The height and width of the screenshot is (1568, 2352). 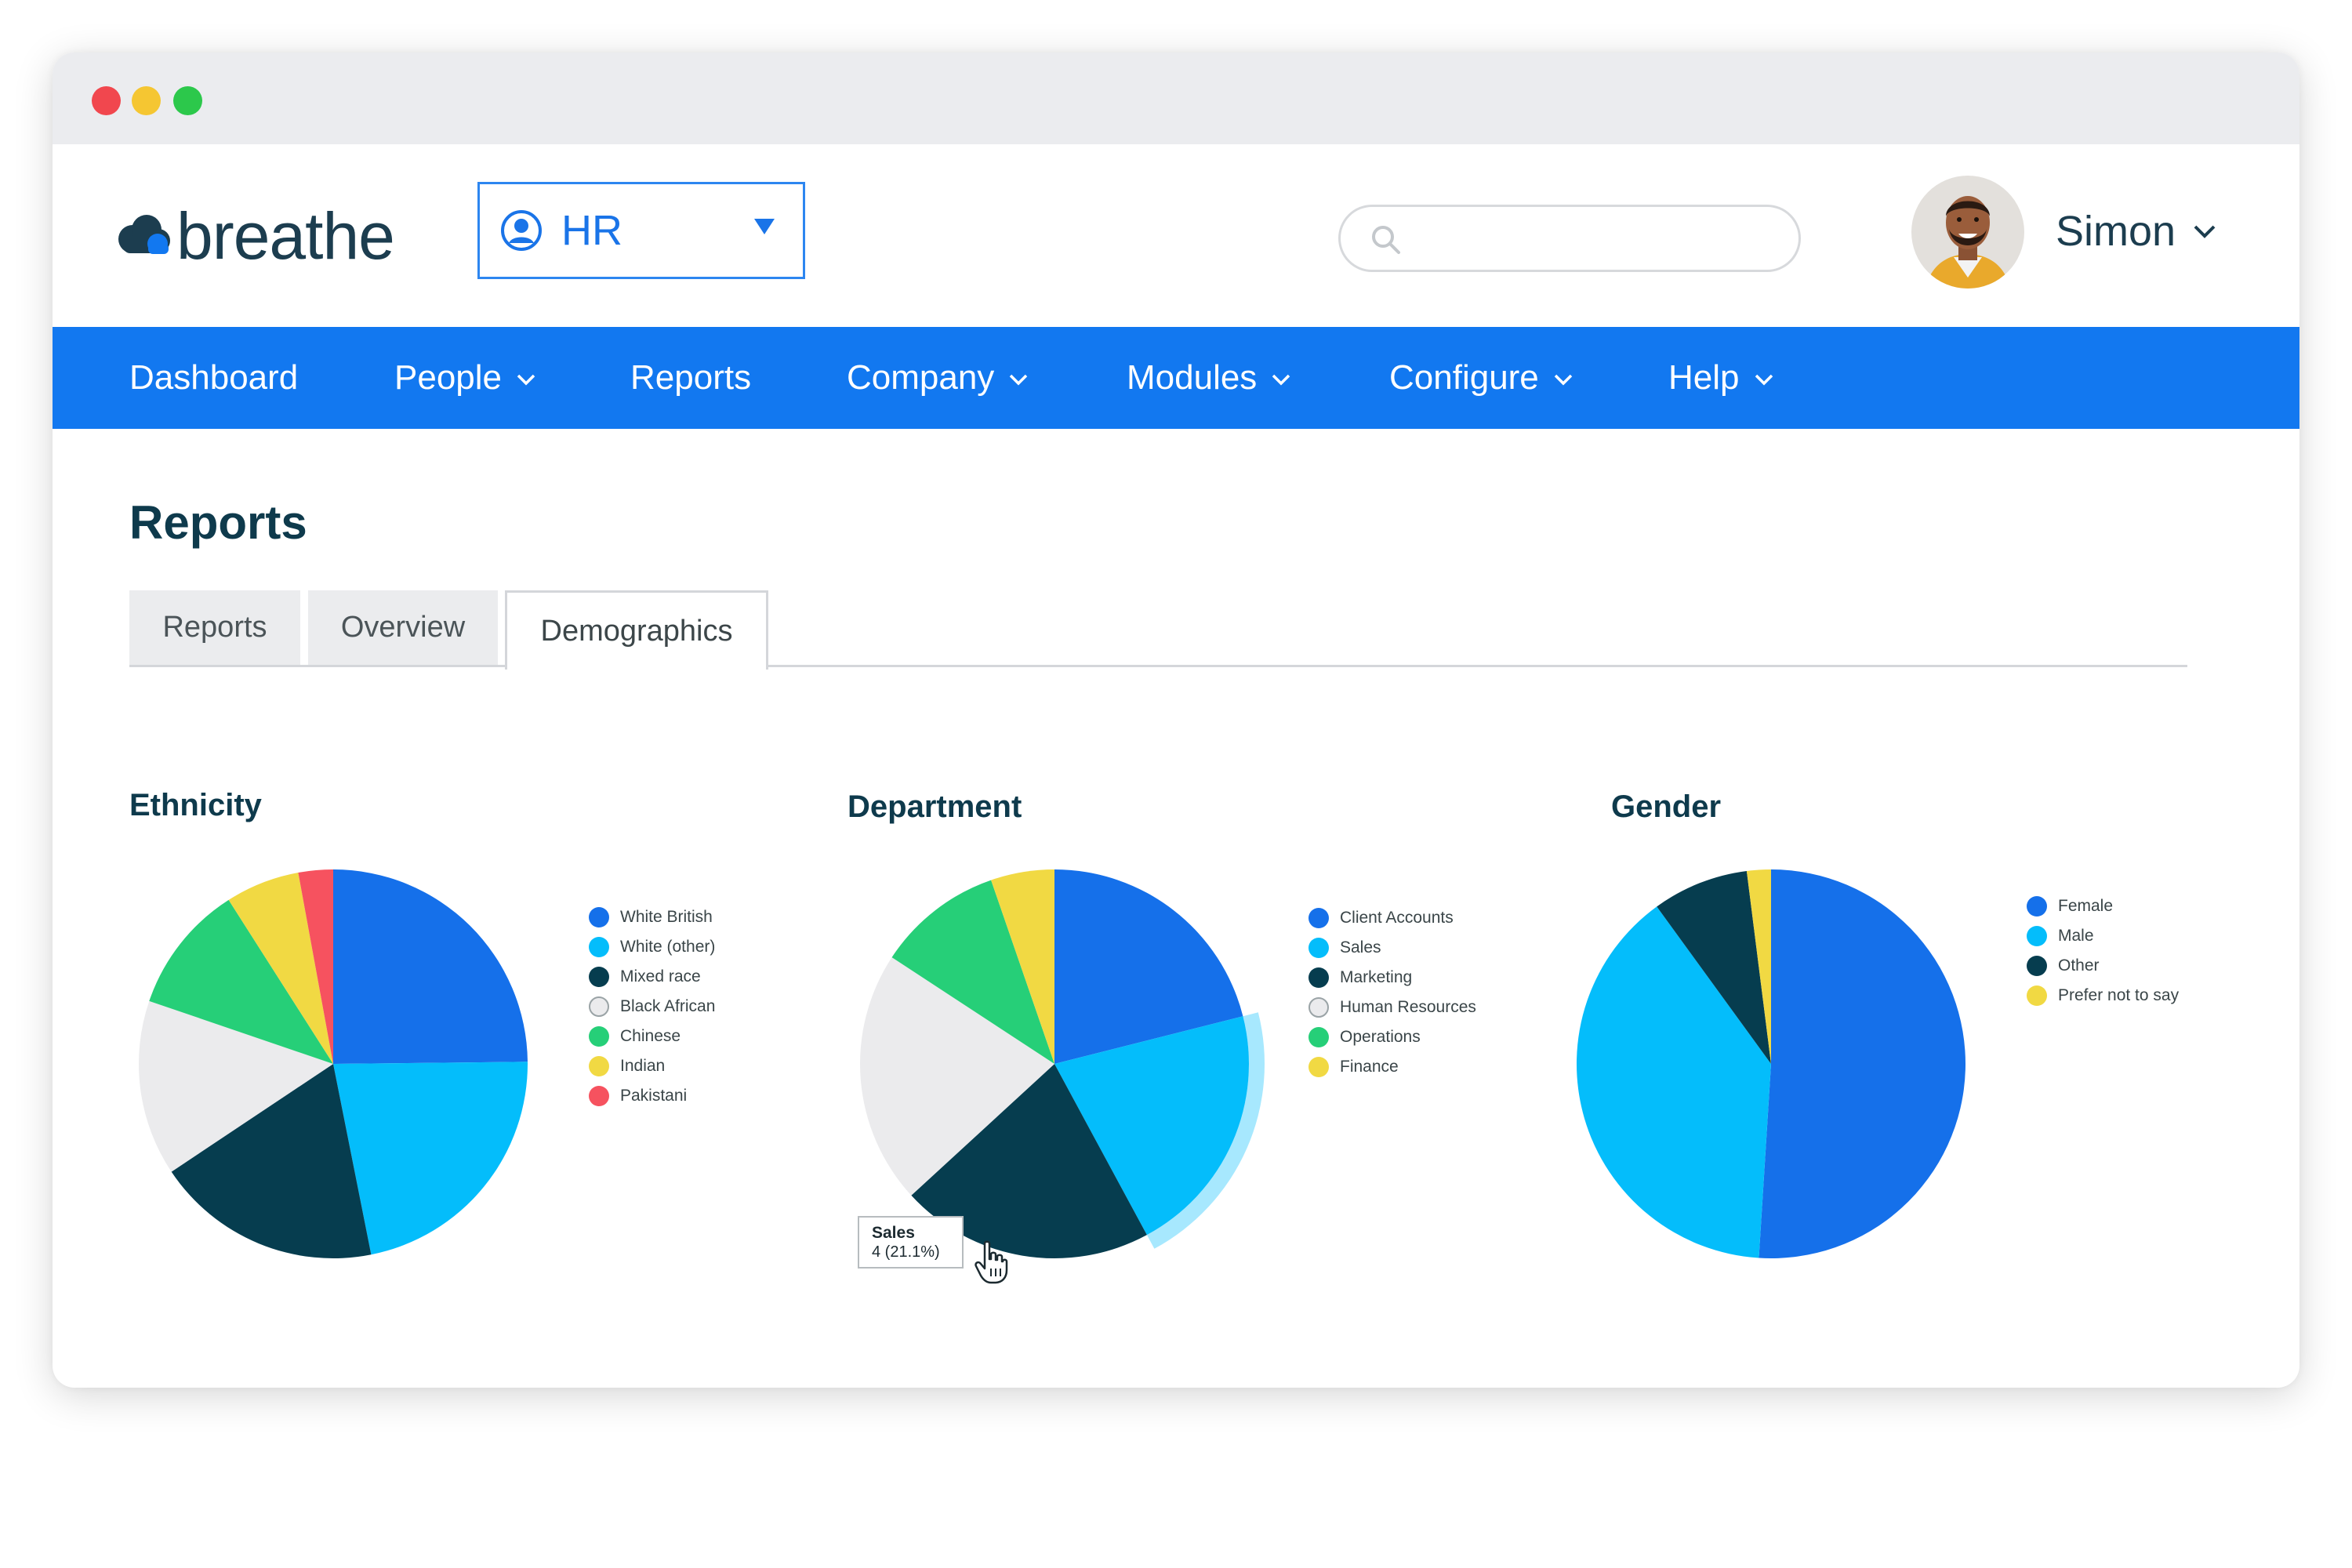 What do you see at coordinates (991, 1262) in the screenshot?
I see `hand-pointer-icon` at bounding box center [991, 1262].